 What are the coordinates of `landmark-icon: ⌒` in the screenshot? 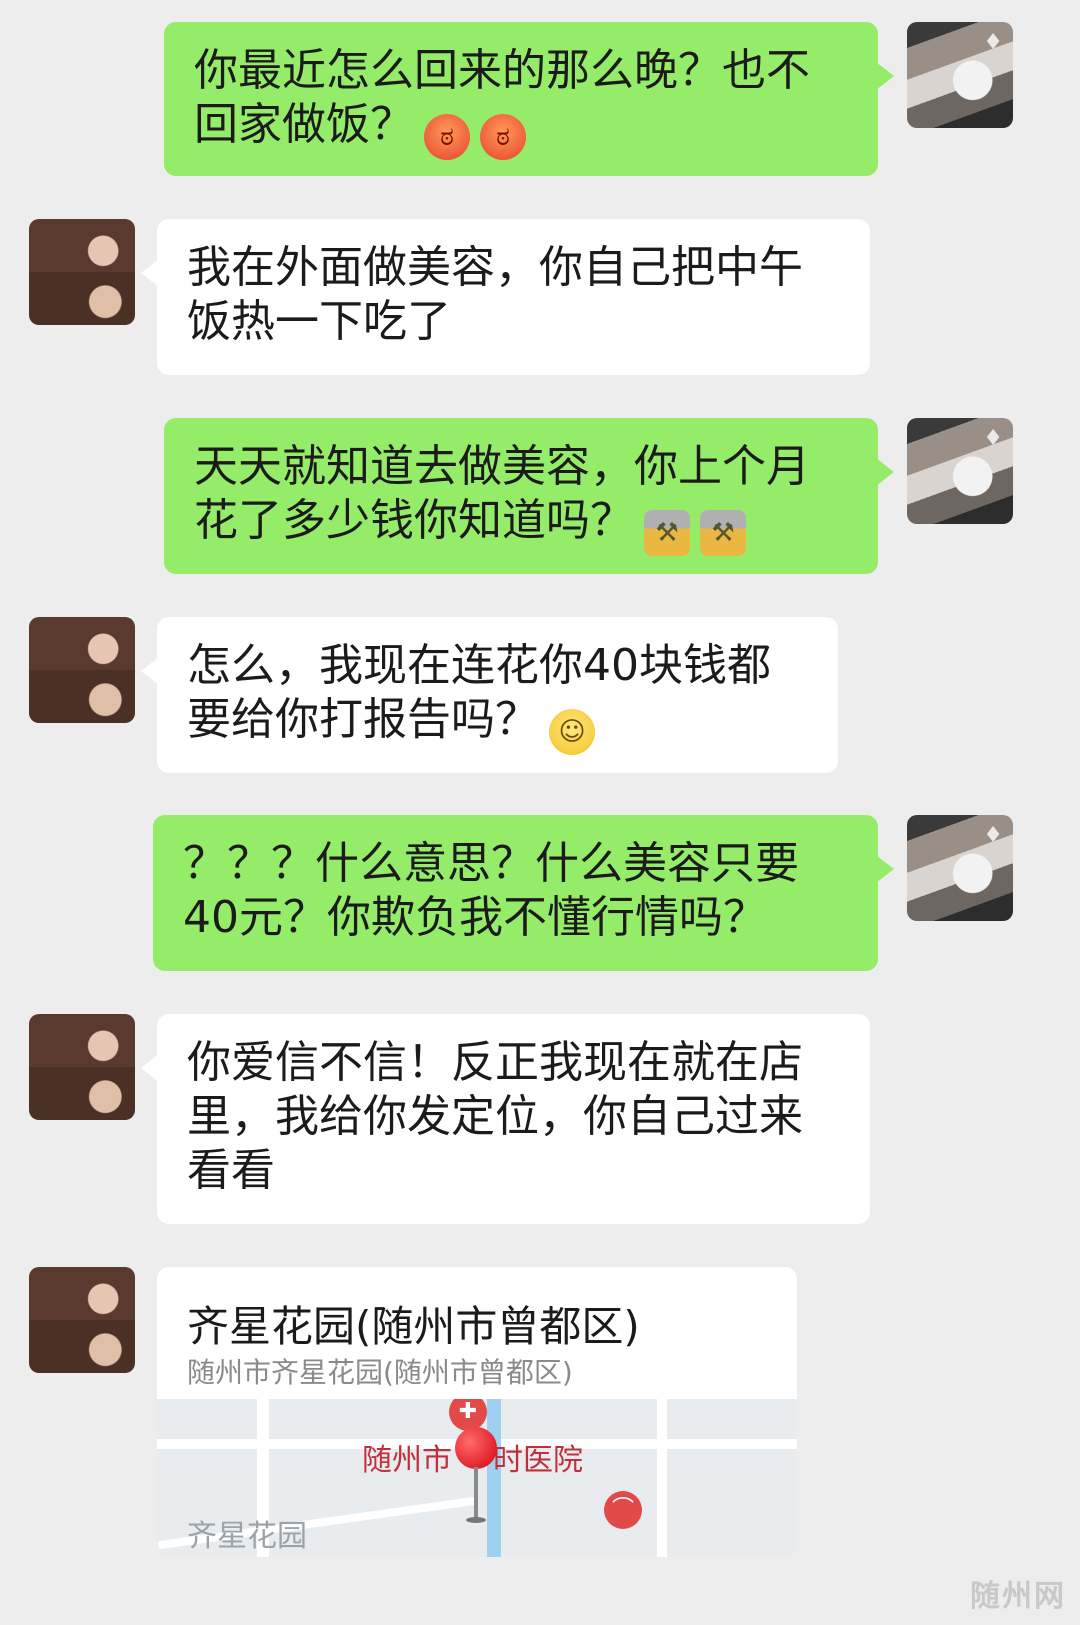 It's located at (623, 1510).